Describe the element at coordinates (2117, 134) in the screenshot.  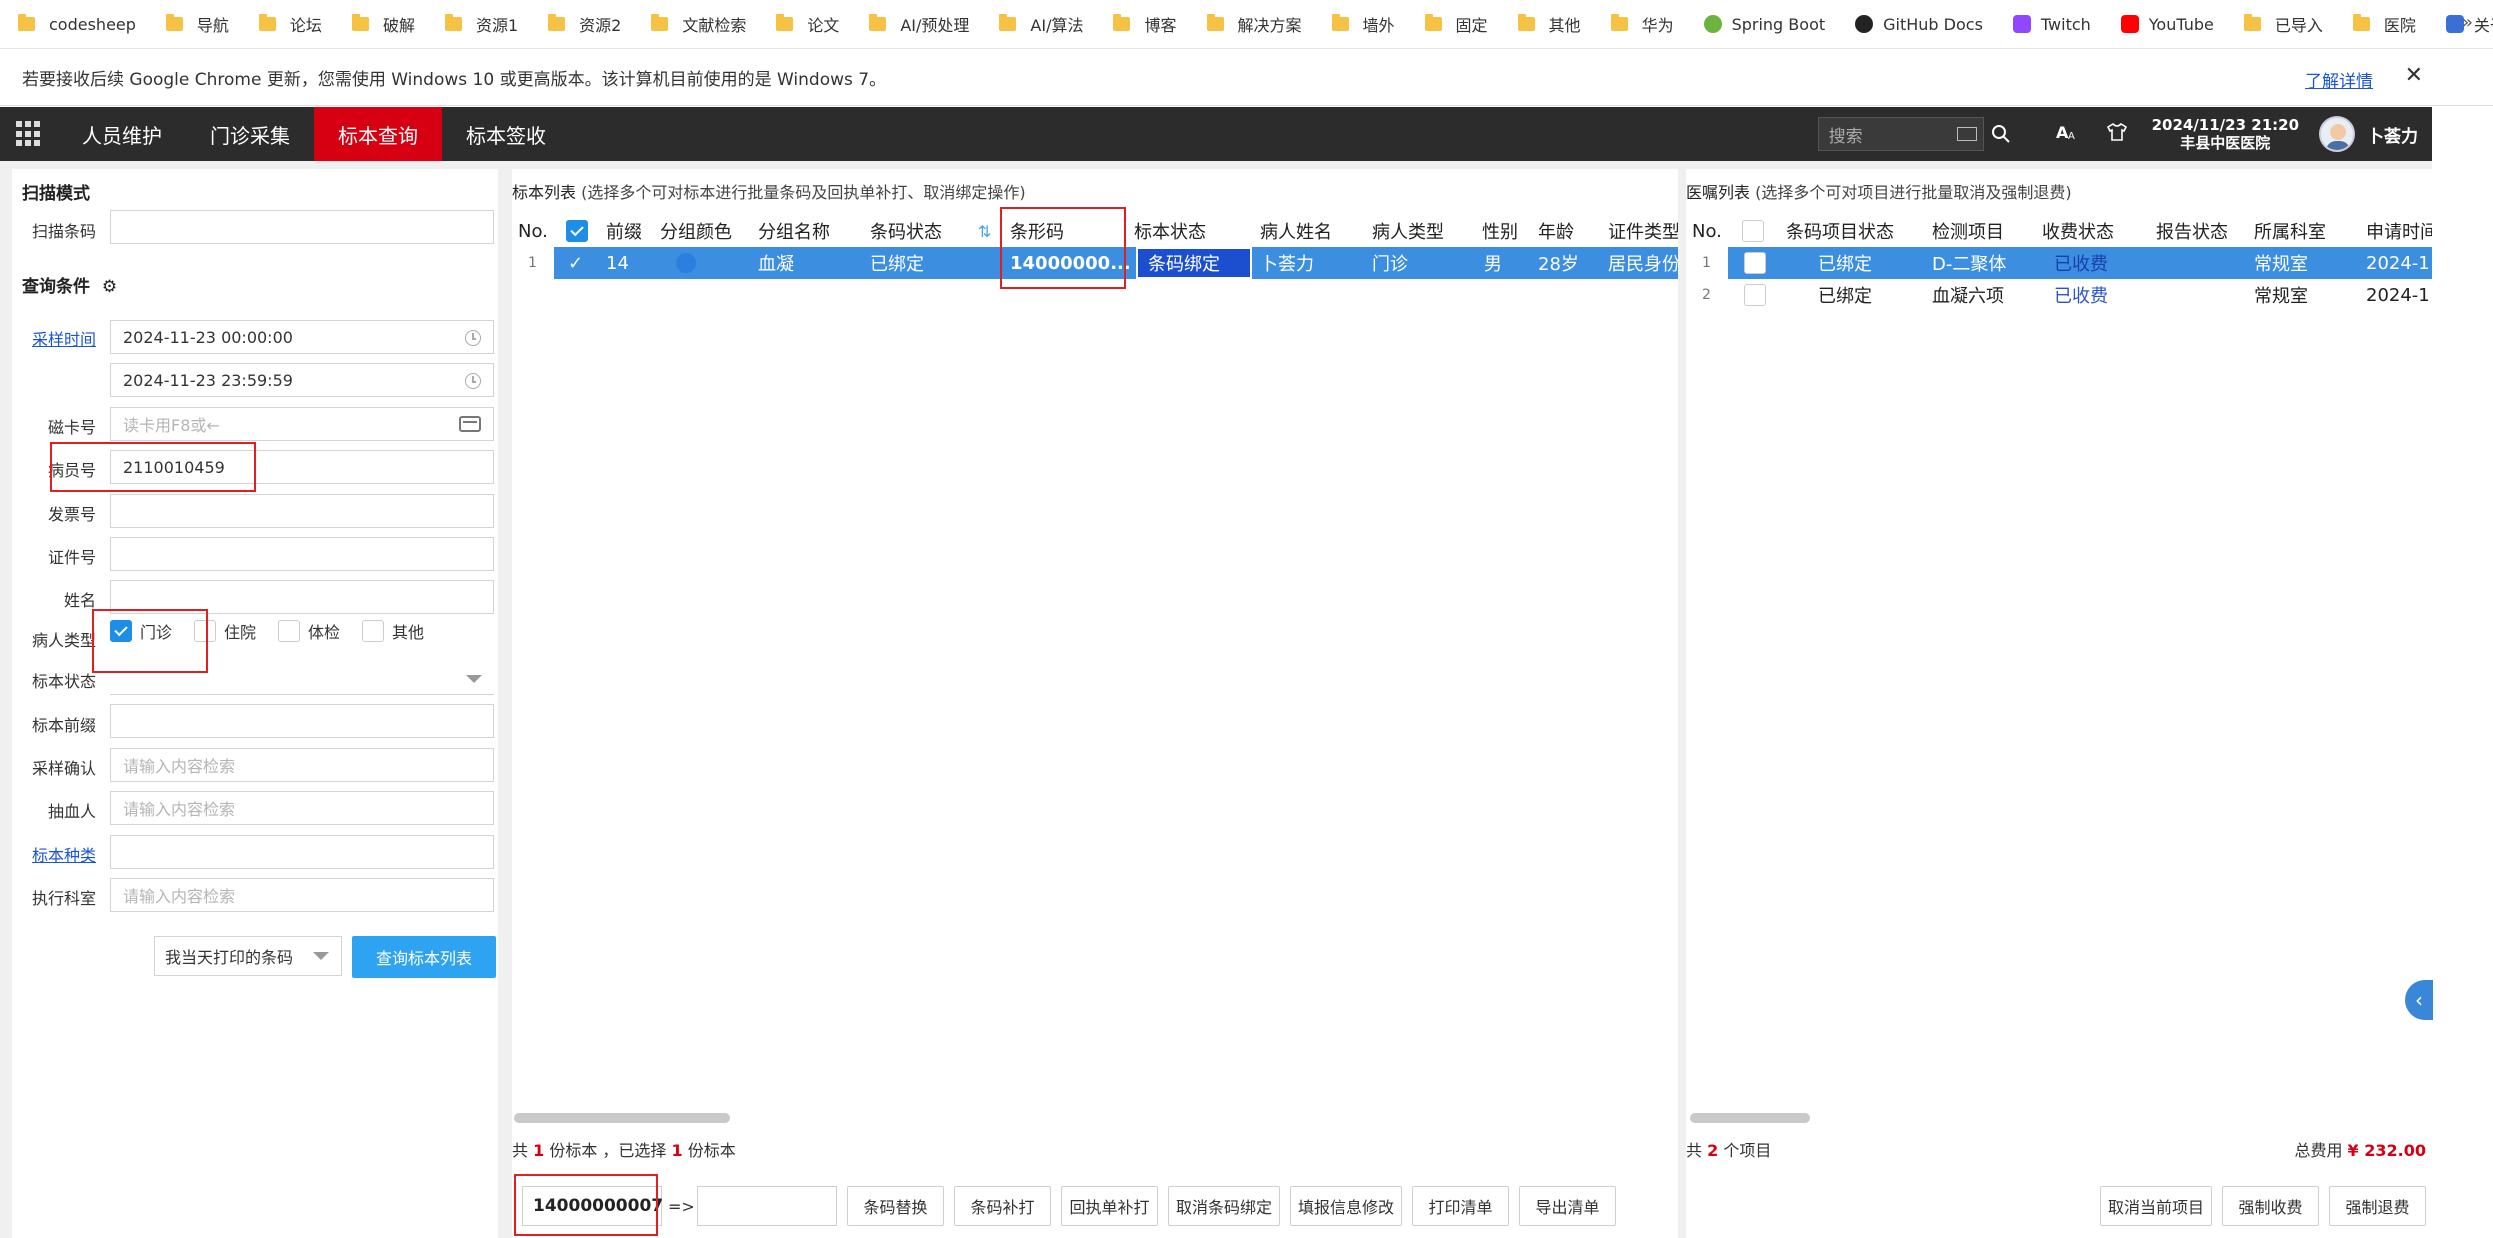
I see `theme-shirt-icon` at that location.